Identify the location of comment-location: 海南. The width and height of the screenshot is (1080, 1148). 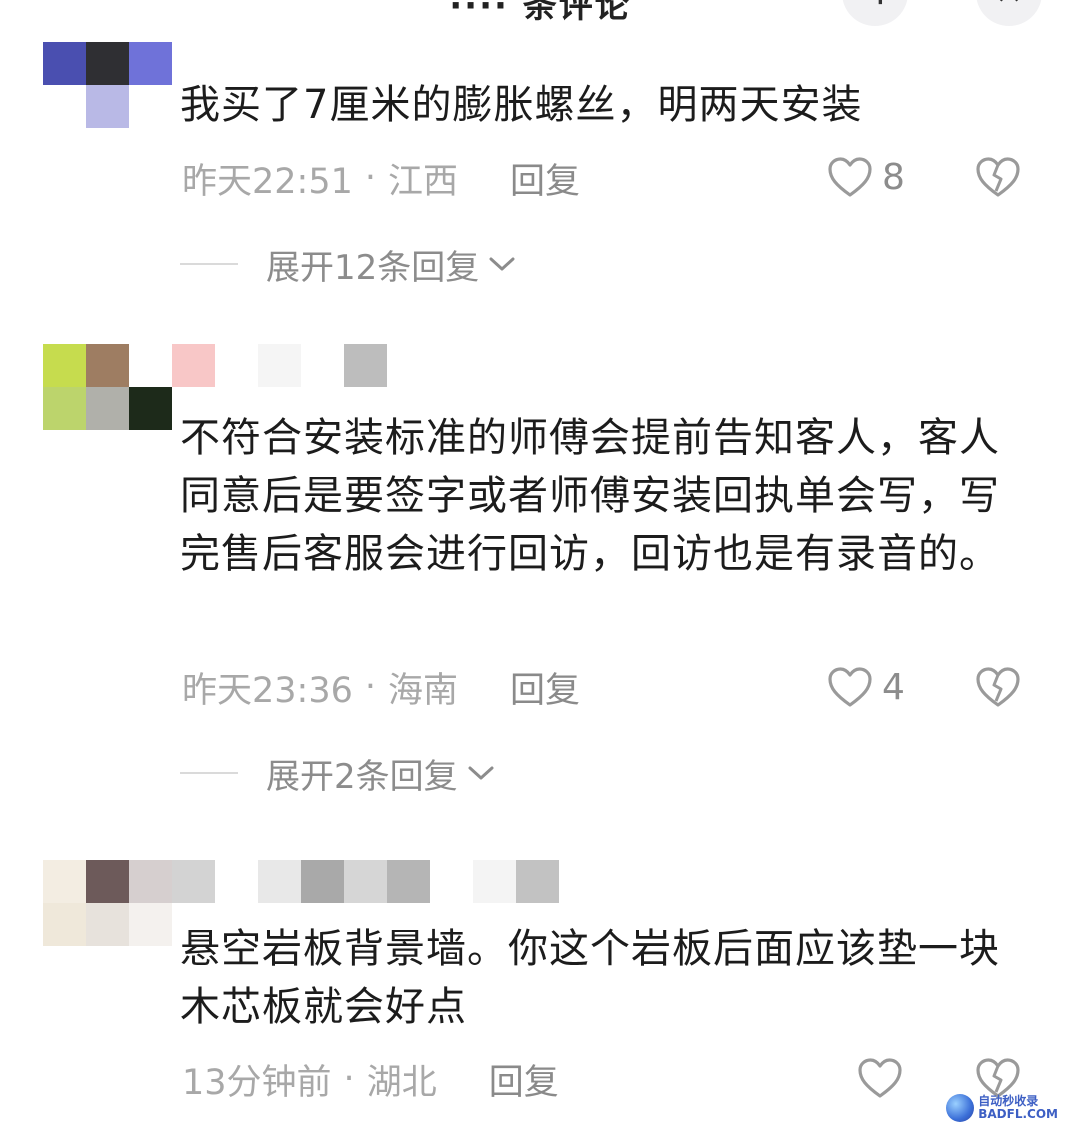
(423, 690).